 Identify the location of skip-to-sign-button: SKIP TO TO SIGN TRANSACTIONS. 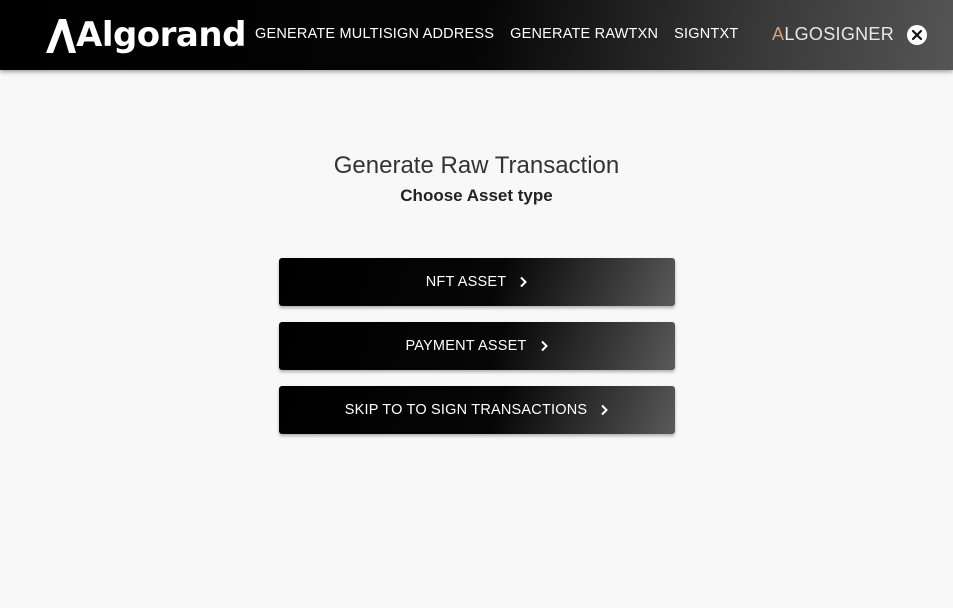
(477, 410).